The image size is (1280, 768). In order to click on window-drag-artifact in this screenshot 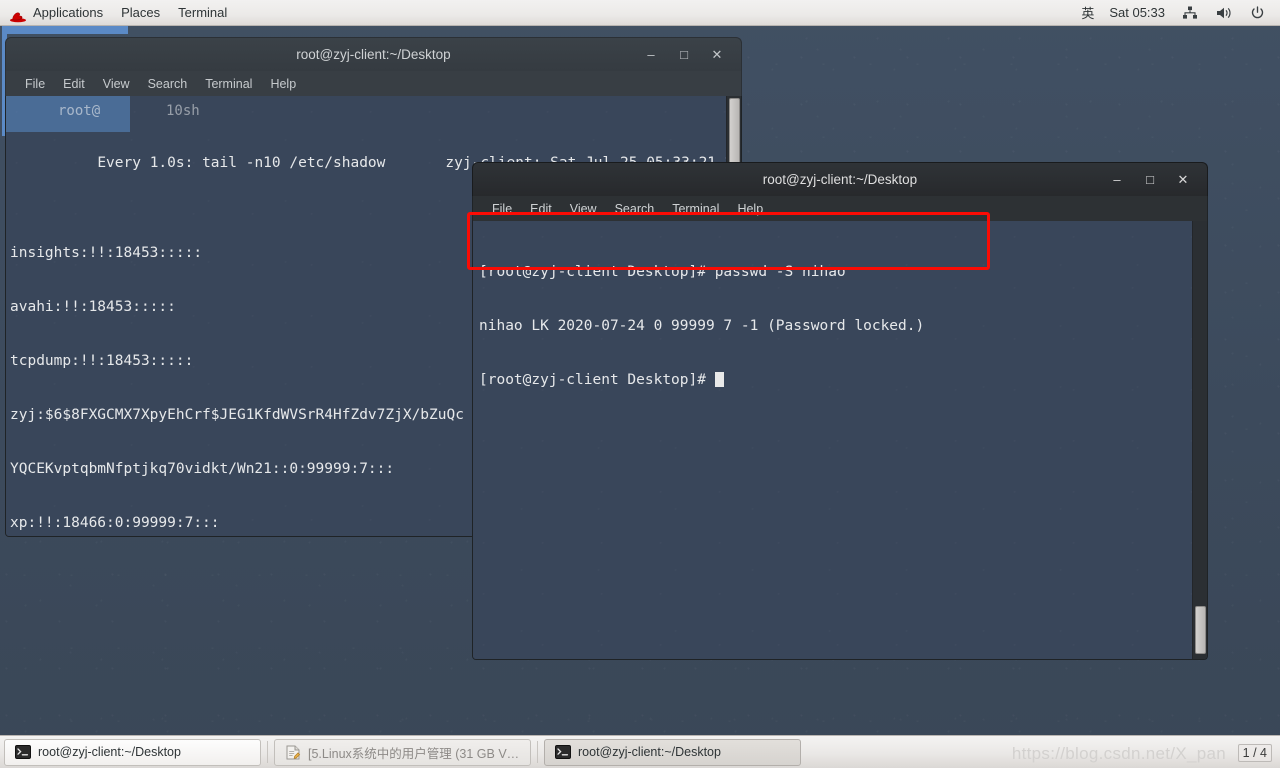, I will do `click(65, 30)`.